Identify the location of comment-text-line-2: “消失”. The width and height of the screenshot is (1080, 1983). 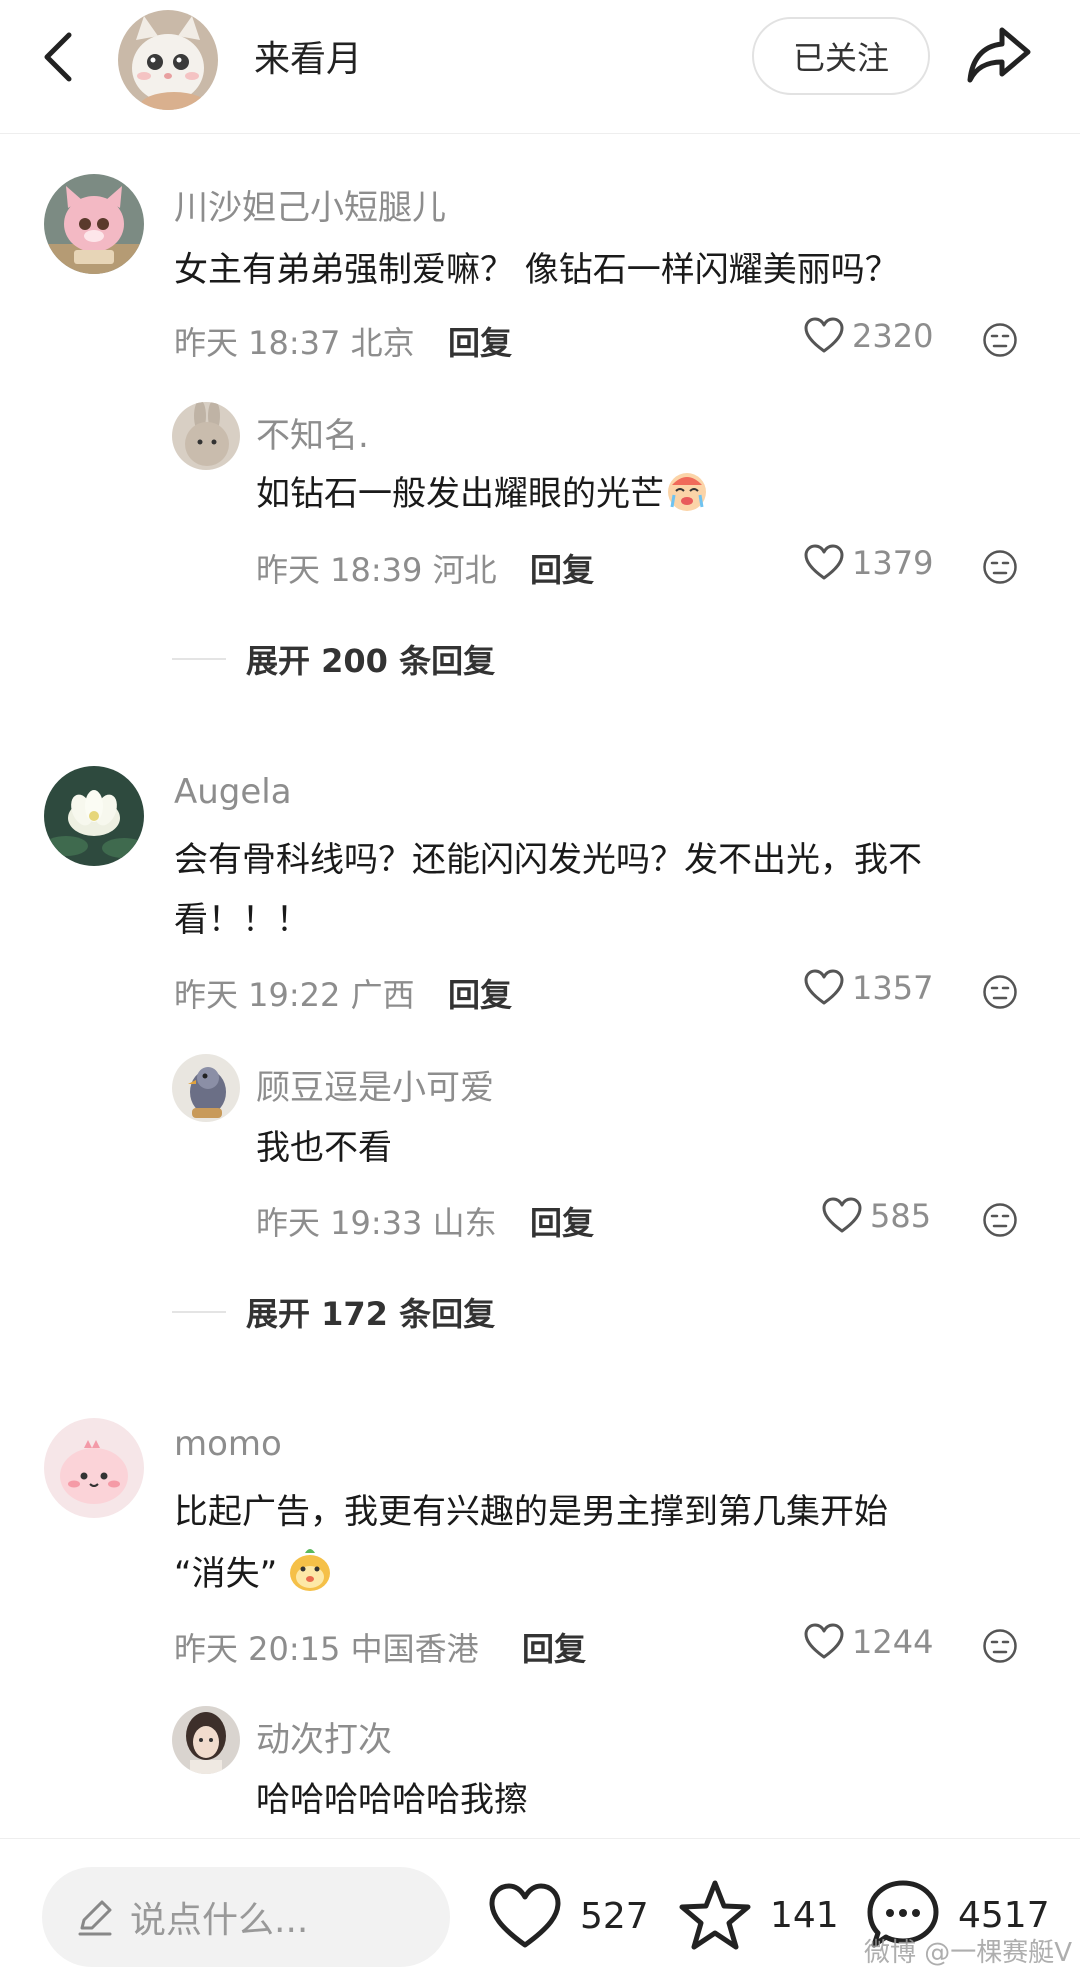
(253, 1574).